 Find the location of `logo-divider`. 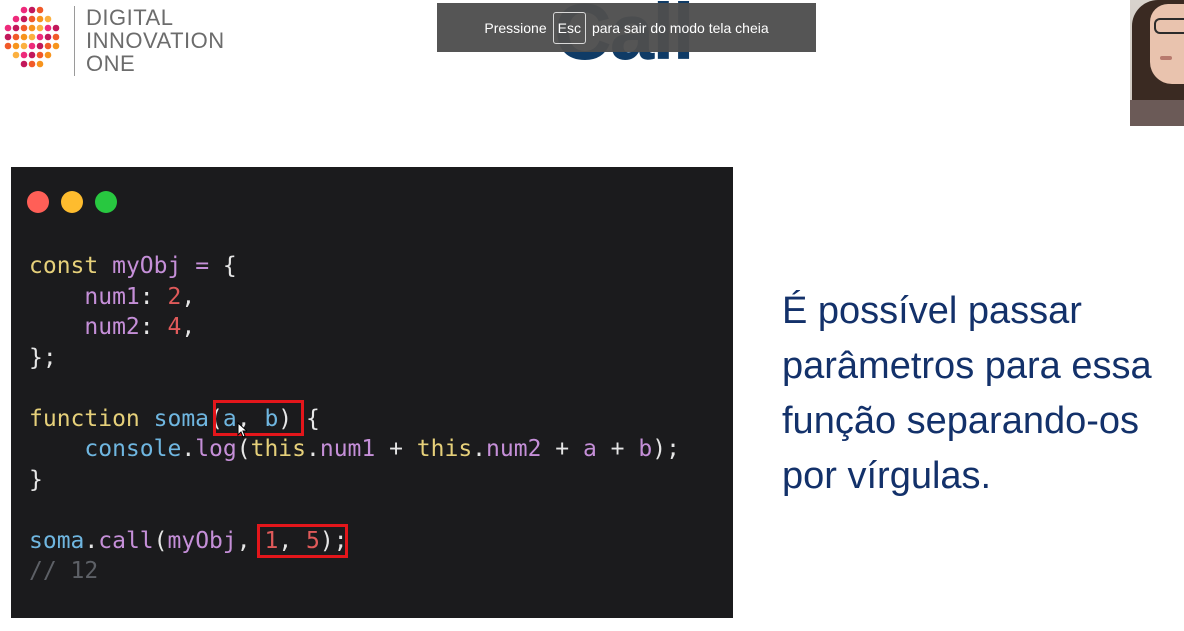

logo-divider is located at coordinates (74, 41).